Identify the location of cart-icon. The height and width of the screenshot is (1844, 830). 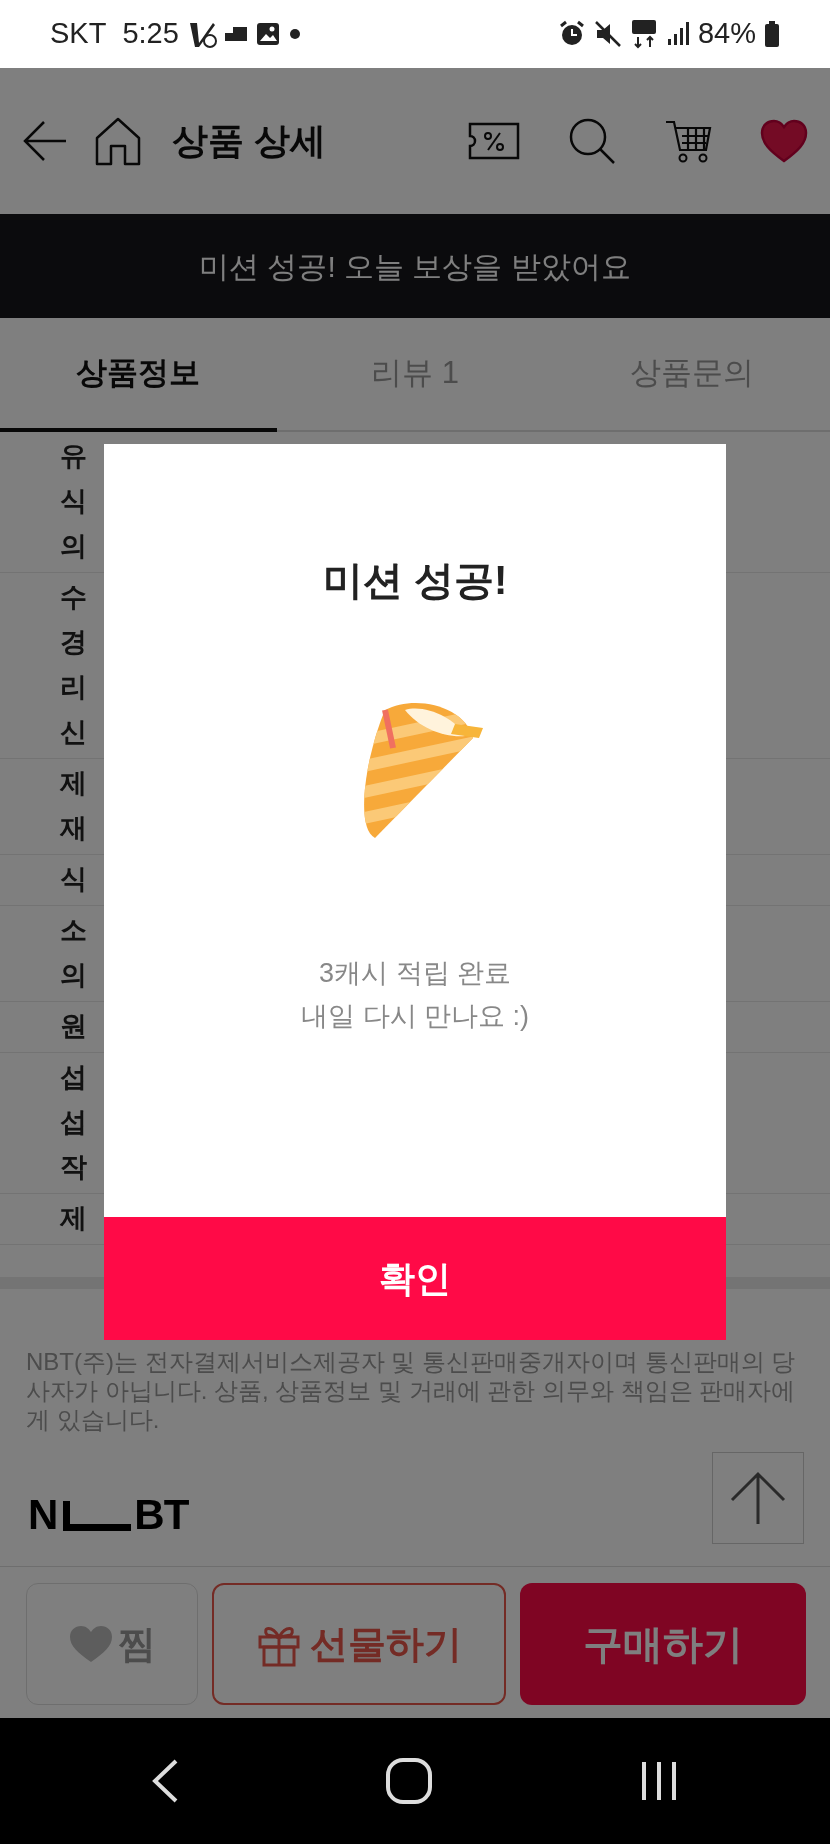
(688, 141).